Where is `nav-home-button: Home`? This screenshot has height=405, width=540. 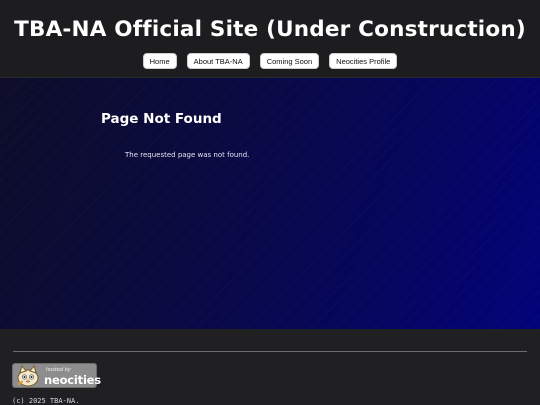
nav-home-button: Home is located at coordinates (159, 61).